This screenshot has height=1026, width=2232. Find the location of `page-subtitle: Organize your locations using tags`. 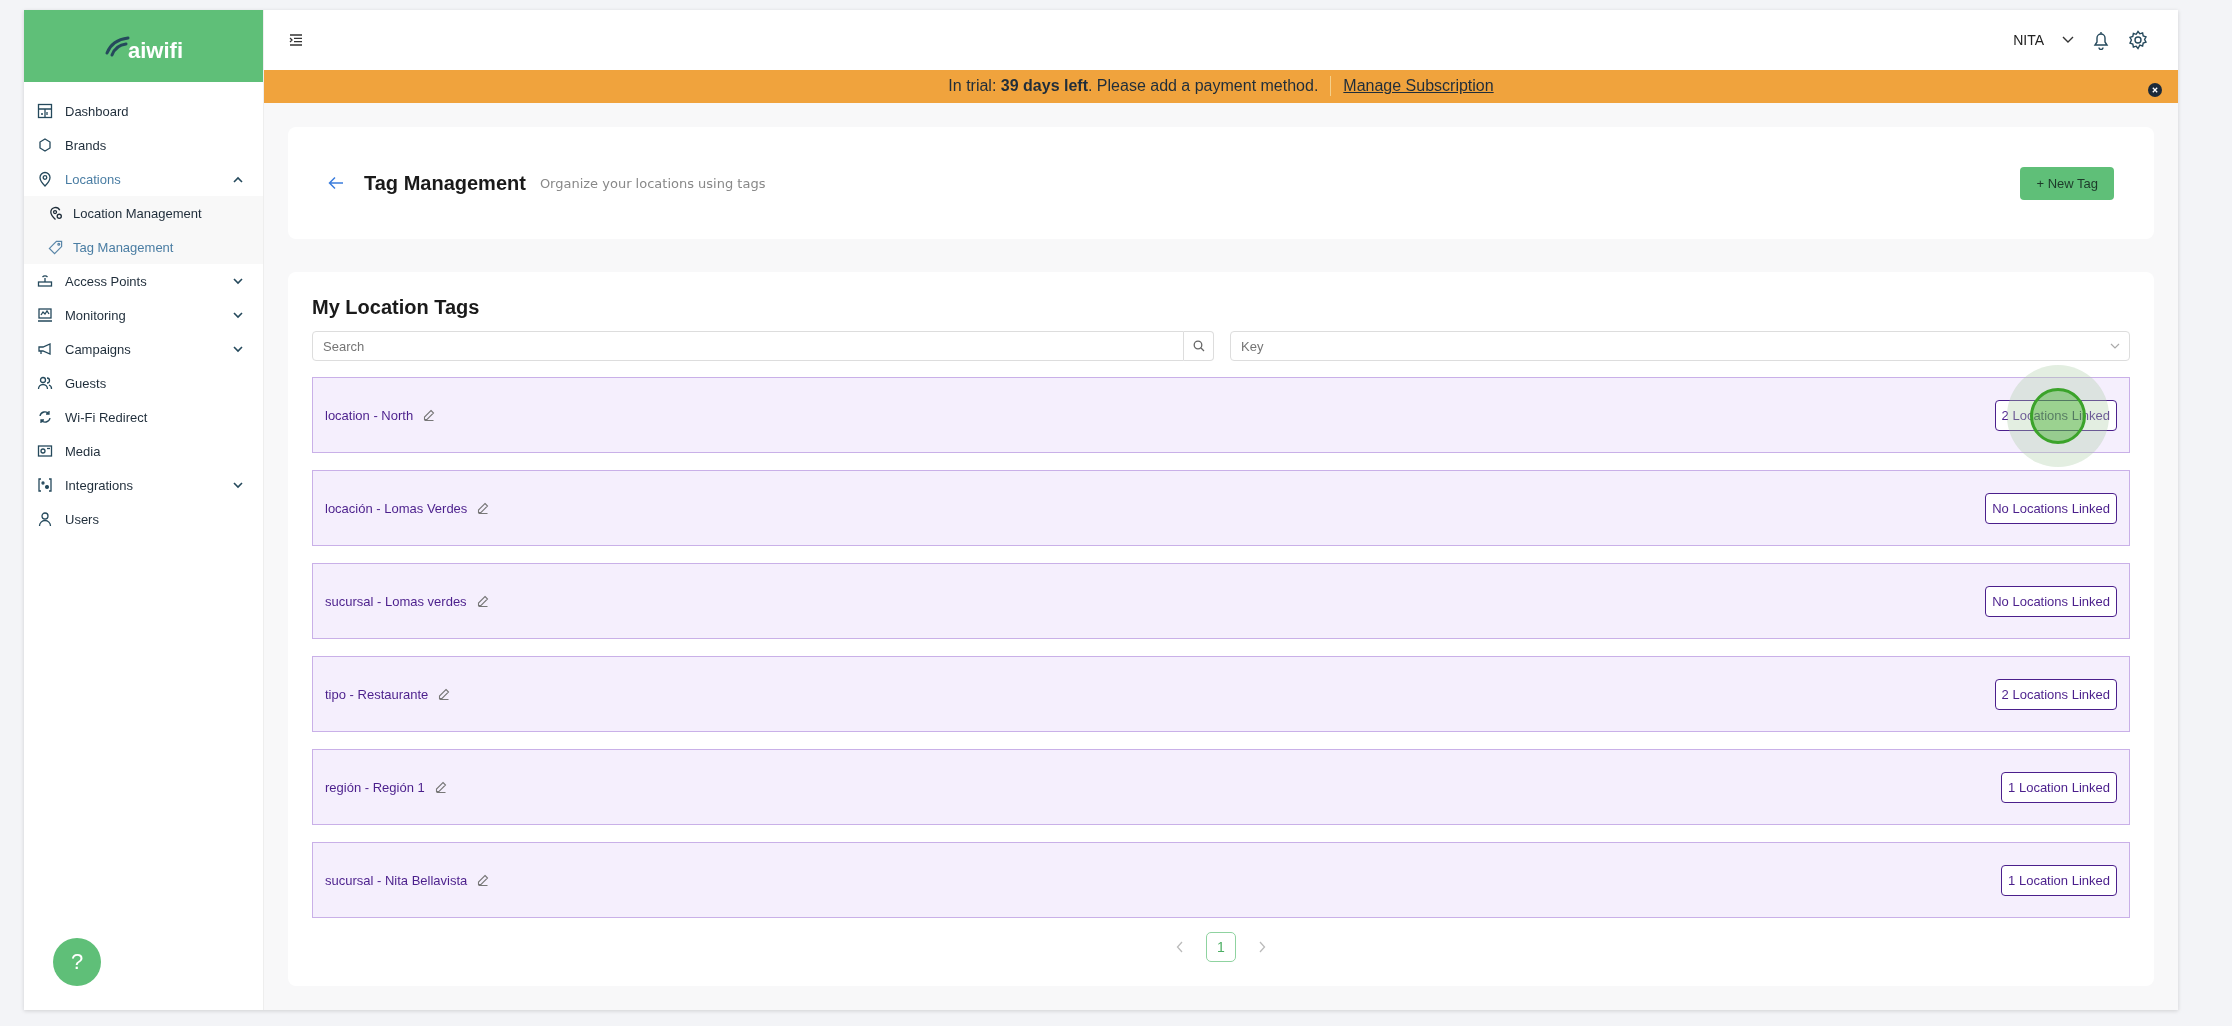

page-subtitle: Organize your locations using tags is located at coordinates (653, 183).